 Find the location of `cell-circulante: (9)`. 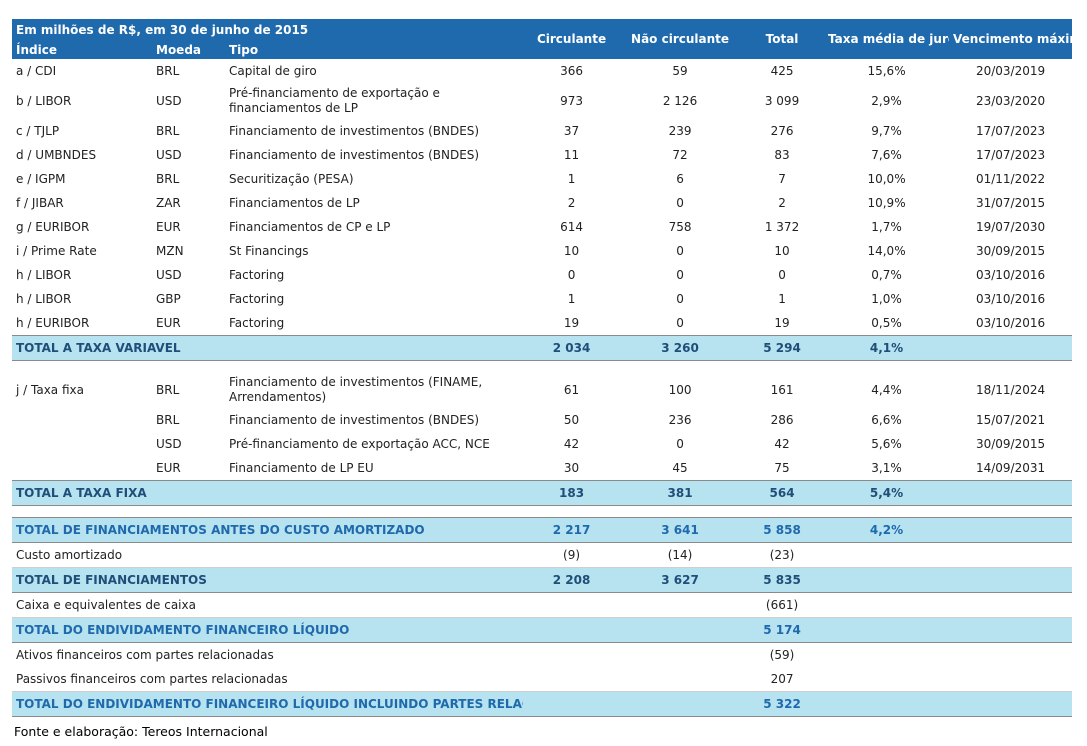

cell-circulante: (9) is located at coordinates (572, 555).